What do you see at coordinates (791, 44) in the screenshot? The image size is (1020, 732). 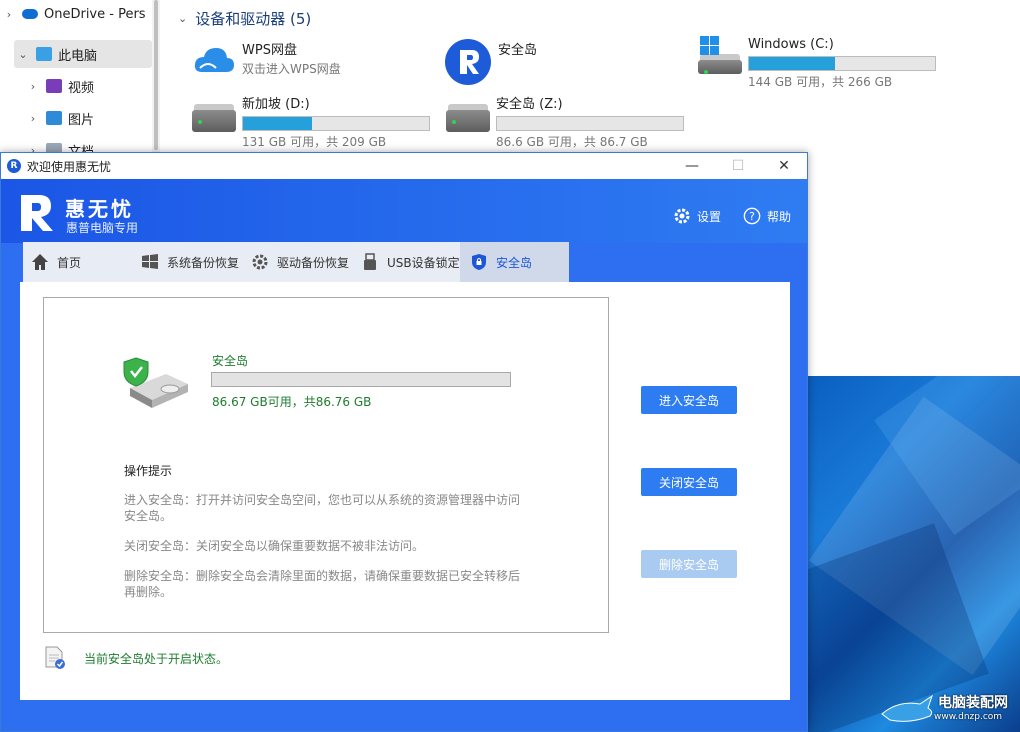 I see `drive-name: Windows (C:)` at bounding box center [791, 44].